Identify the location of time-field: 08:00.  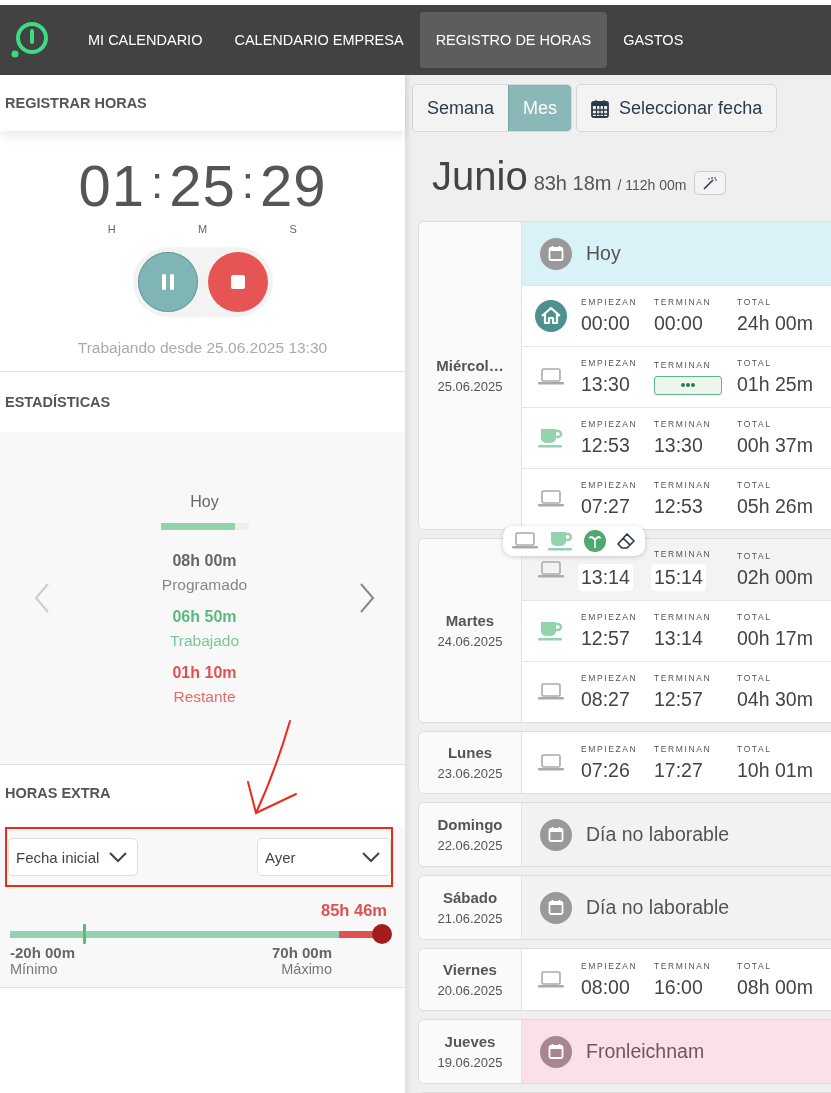
(617, 987).